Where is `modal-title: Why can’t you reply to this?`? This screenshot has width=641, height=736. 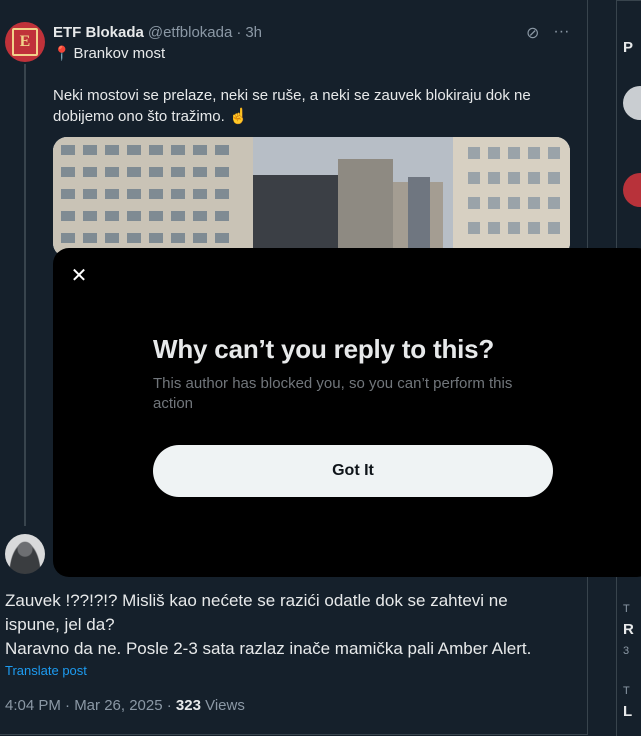
modal-title: Why can’t you reply to this? is located at coordinates (324, 349).